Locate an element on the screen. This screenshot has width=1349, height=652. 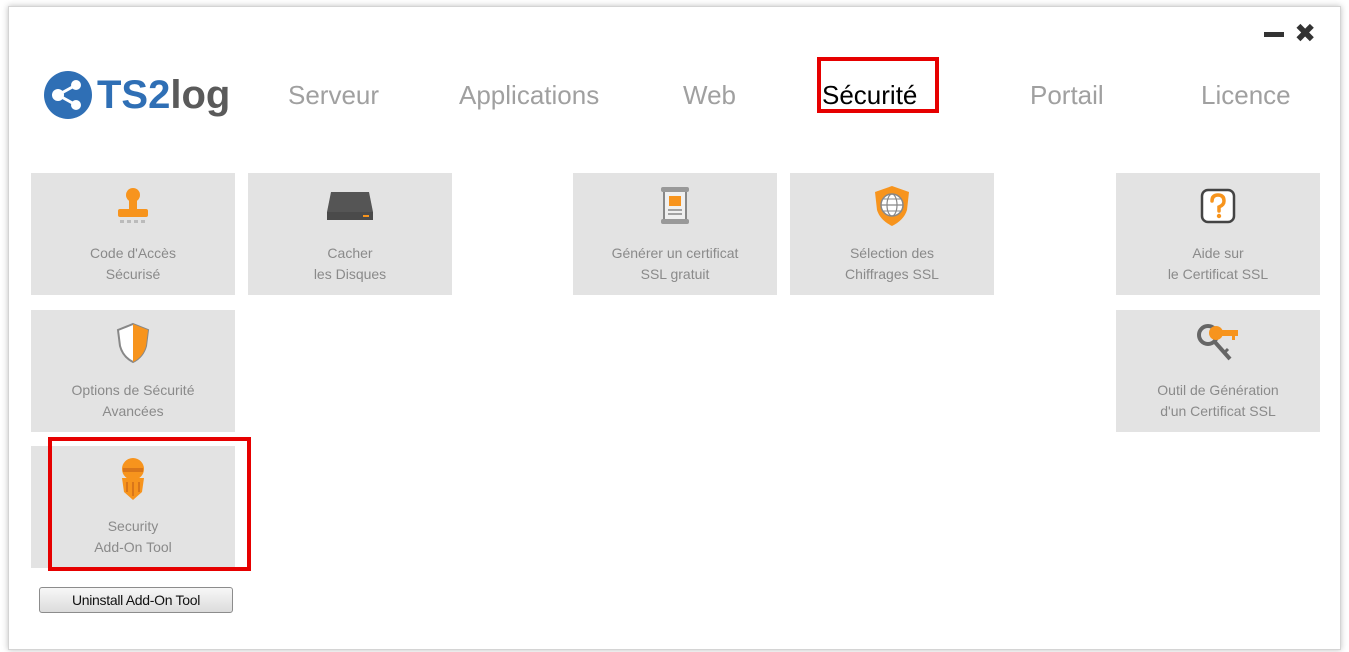
tile-label-line2: Add-On Tool is located at coordinates (133, 547).